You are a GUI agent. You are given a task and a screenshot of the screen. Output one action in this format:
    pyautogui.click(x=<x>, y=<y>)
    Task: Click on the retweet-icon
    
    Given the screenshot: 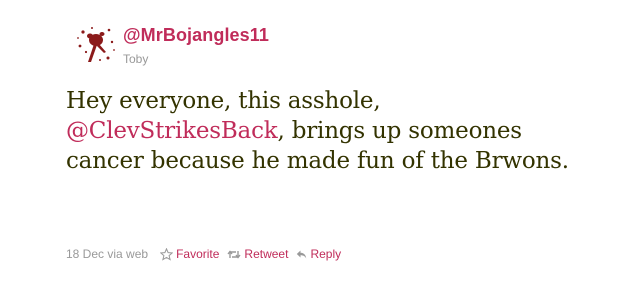 What is the action you would take?
    pyautogui.click(x=234, y=254)
    